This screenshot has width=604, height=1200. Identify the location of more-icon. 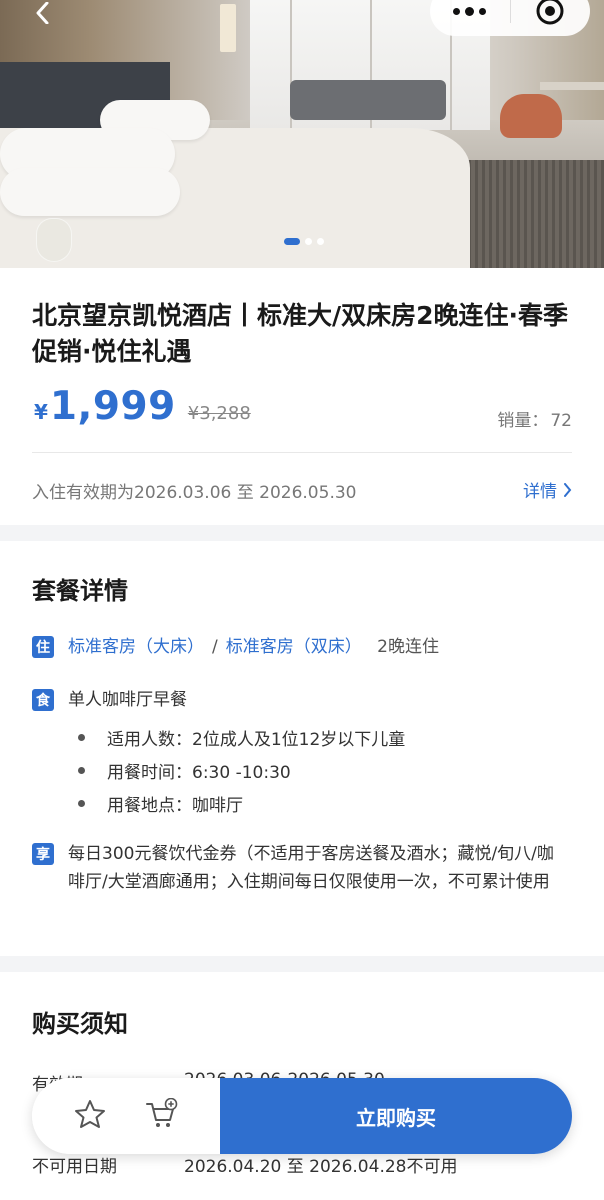
(470, 18).